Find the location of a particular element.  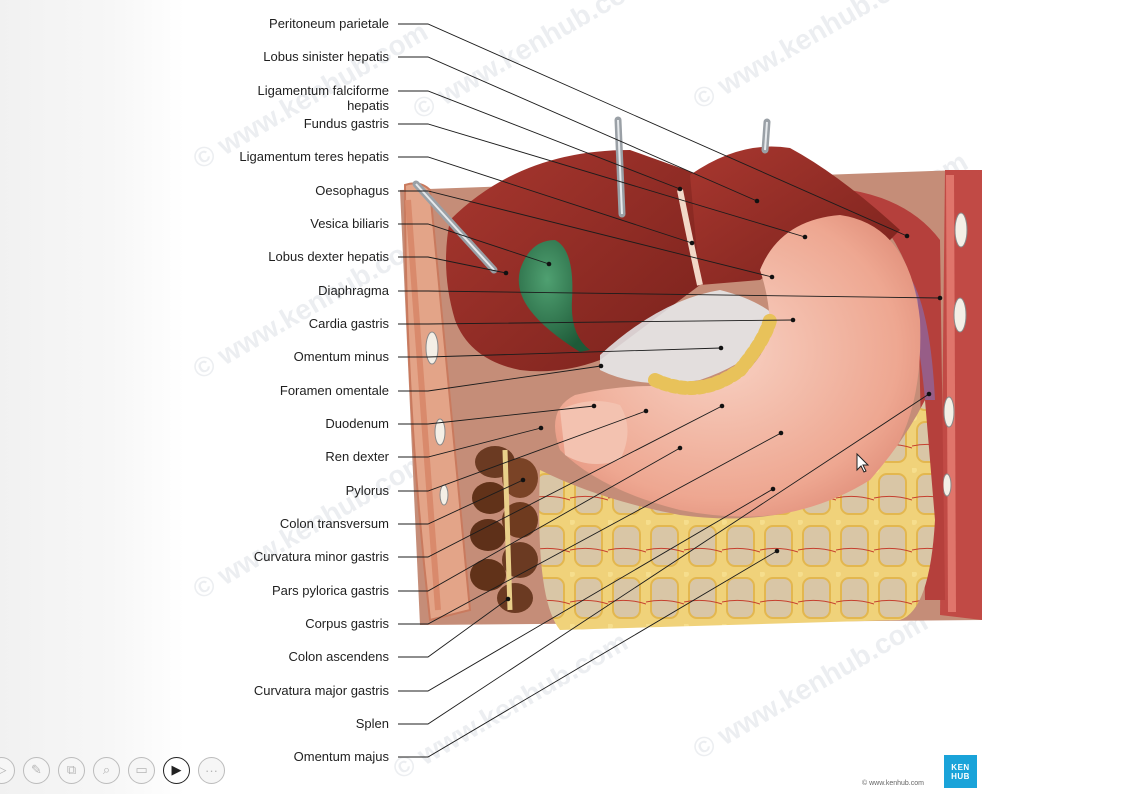

label-pylorus: Pylorus is located at coordinates (368, 490).